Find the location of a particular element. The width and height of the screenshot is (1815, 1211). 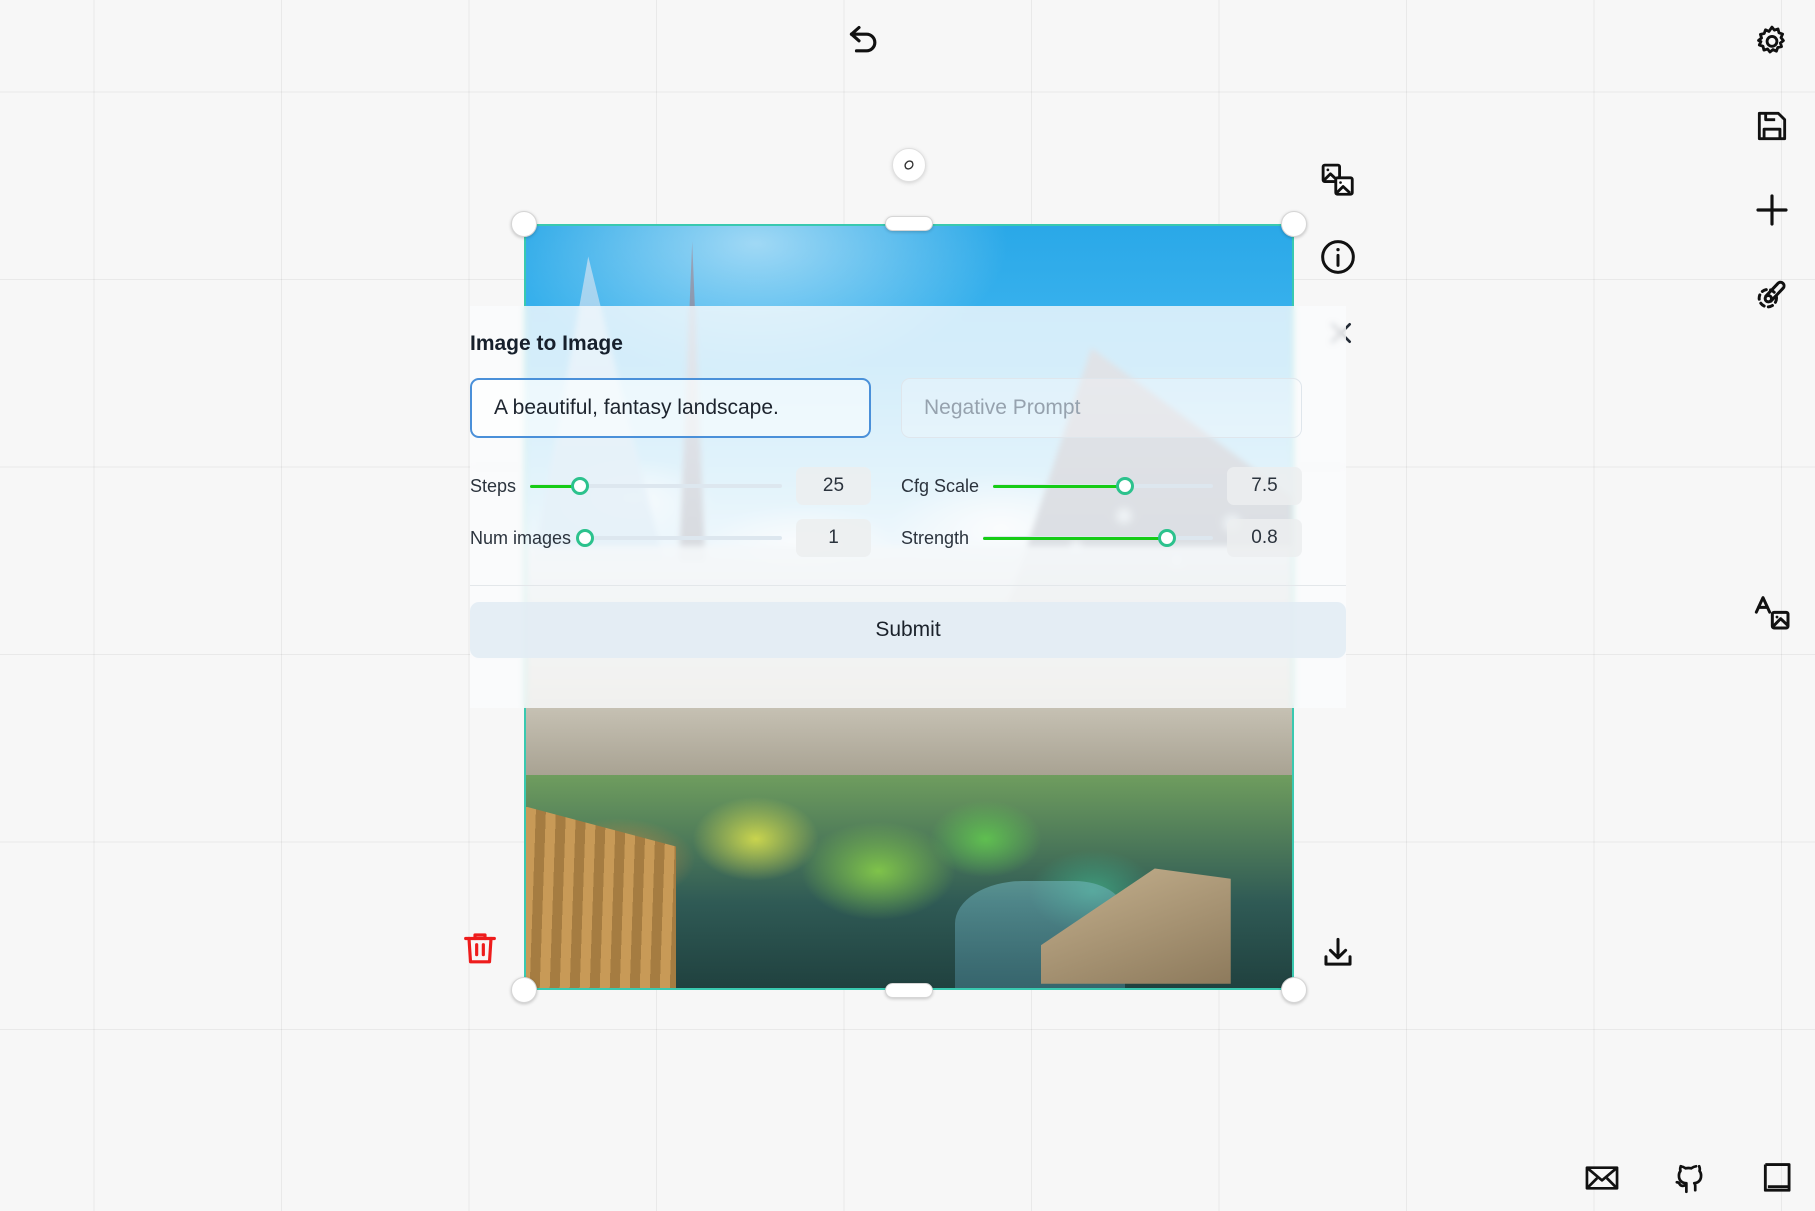

docs-link is located at coordinates (1778, 1178).